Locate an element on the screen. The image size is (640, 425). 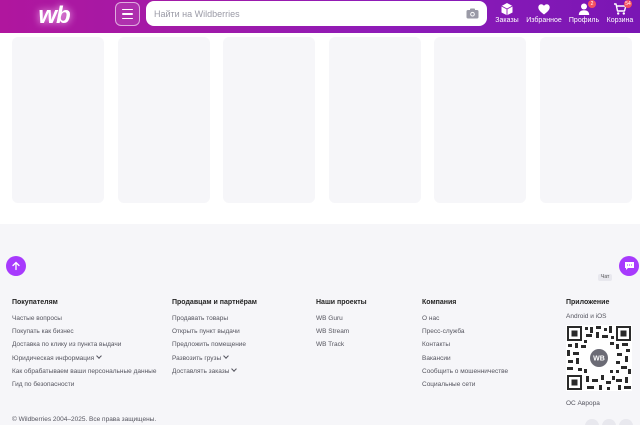
footer-link: Открыть пункт выдачи is located at coordinates (214, 331).